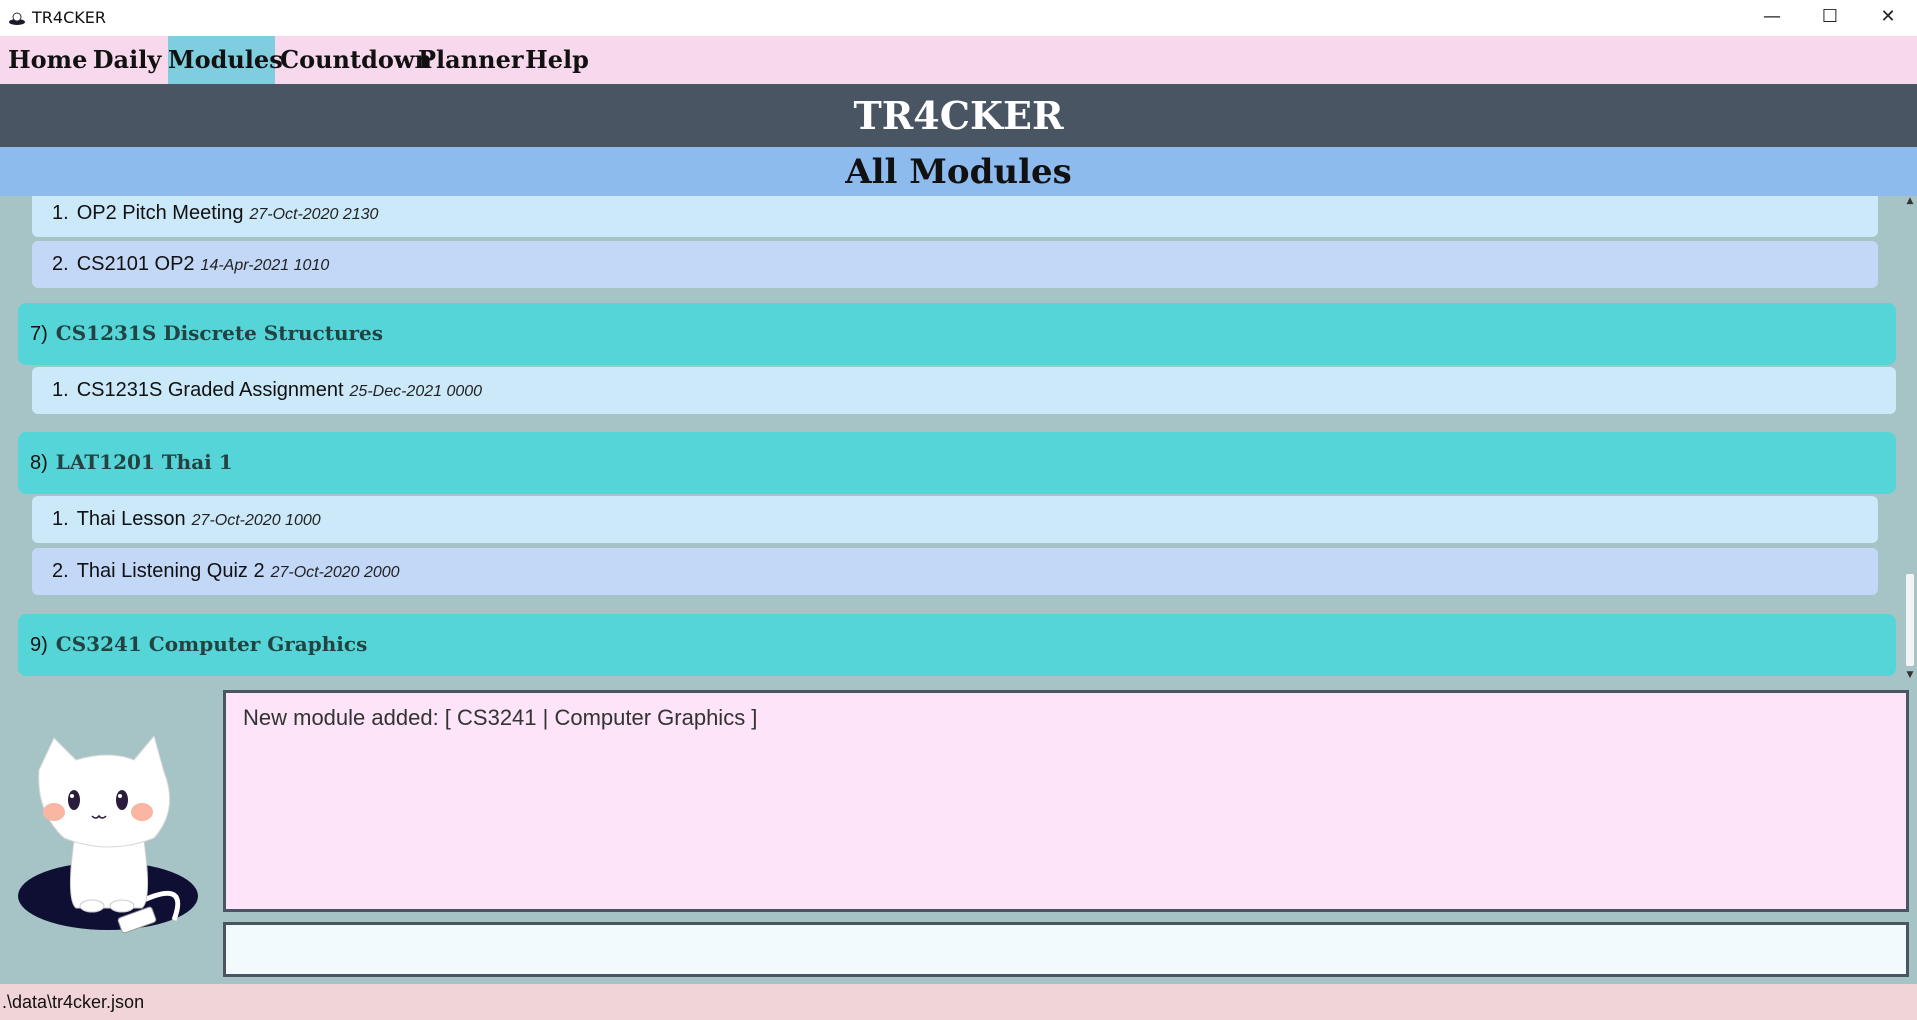 The height and width of the screenshot is (1020, 1917). I want to click on task-name: CS2101 OP2, so click(135, 264).